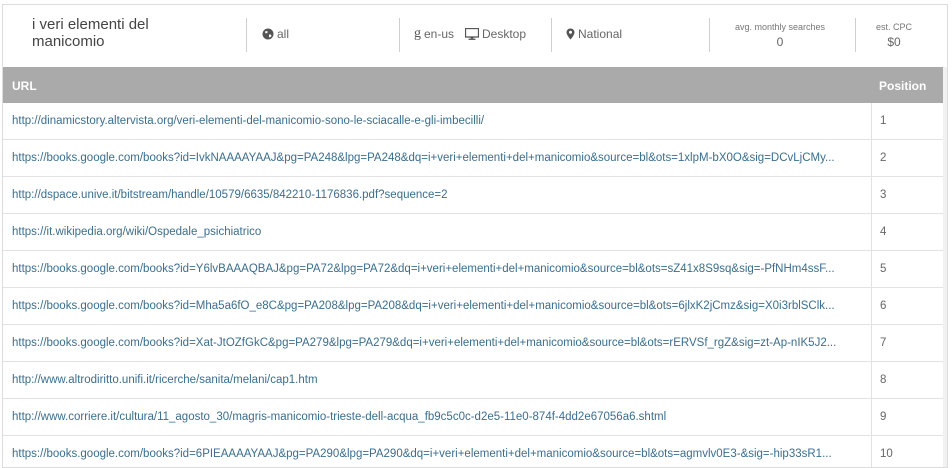 The image size is (952, 468). I want to click on device-filter: Desktop, so click(495, 34).